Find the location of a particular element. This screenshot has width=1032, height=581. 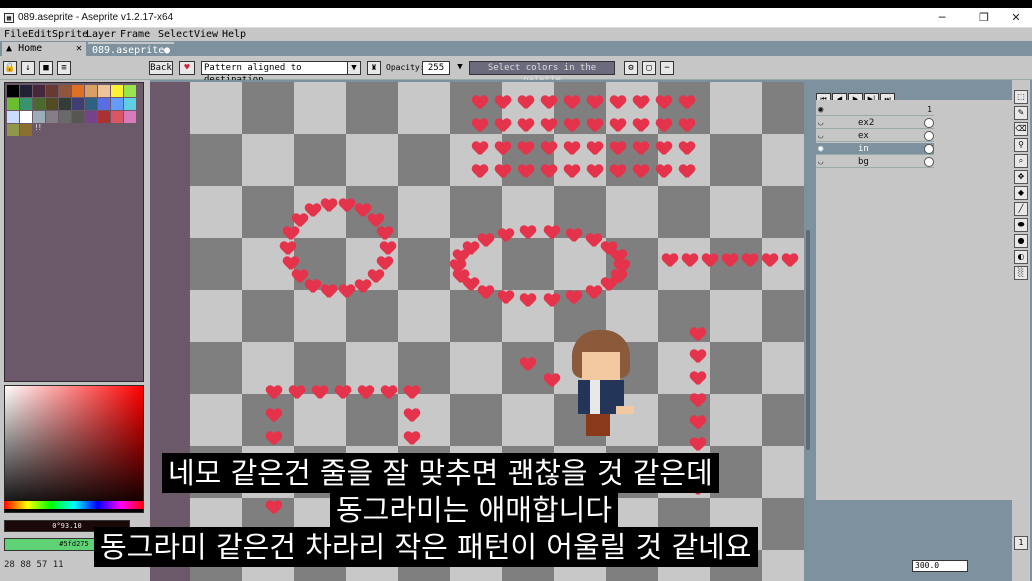

minus-icon: − is located at coordinates (667, 68).